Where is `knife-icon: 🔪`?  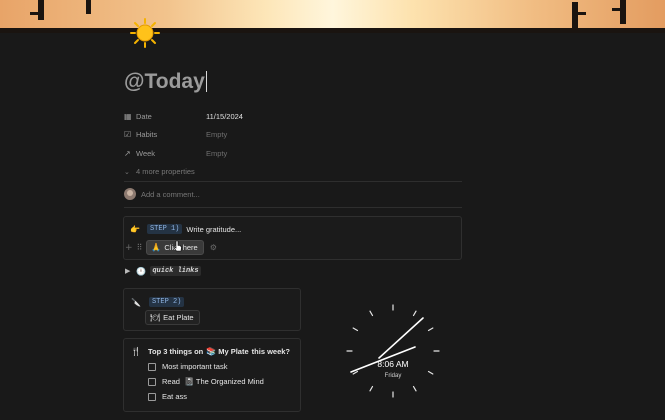
knife-icon: 🔪 is located at coordinates (136, 302).